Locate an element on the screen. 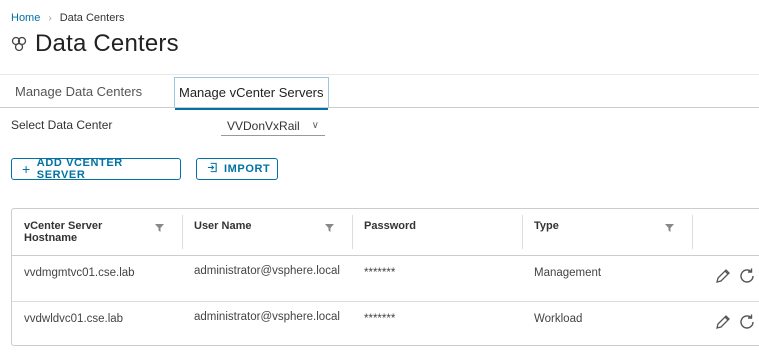  type-cell: Management is located at coordinates (568, 273).